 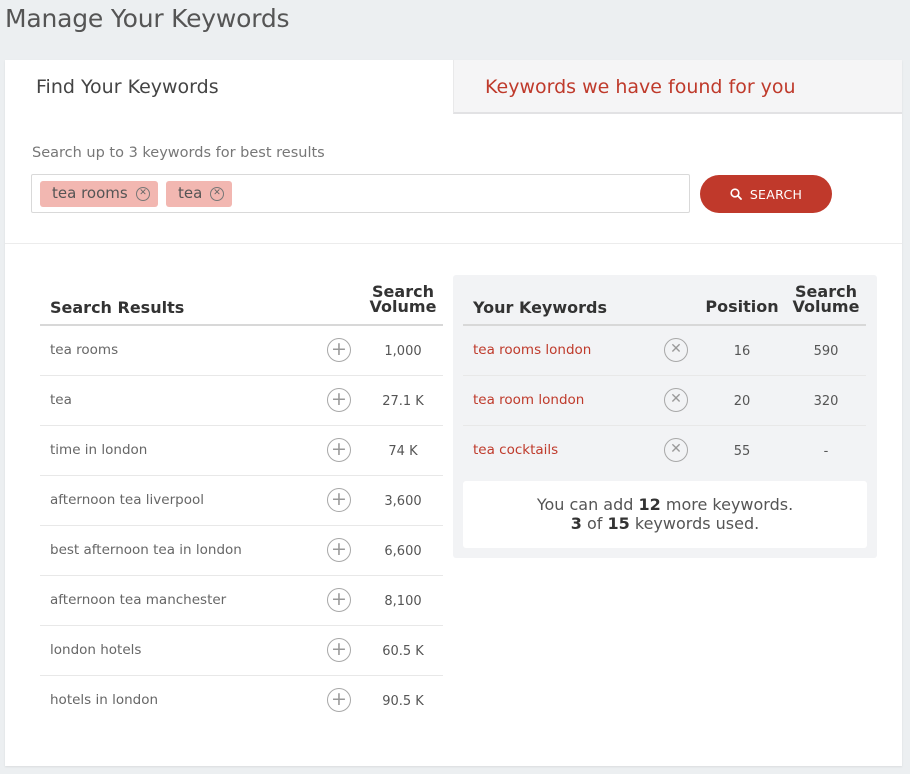 I want to click on table-row: tea + 27.1 K, so click(x=241, y=401).